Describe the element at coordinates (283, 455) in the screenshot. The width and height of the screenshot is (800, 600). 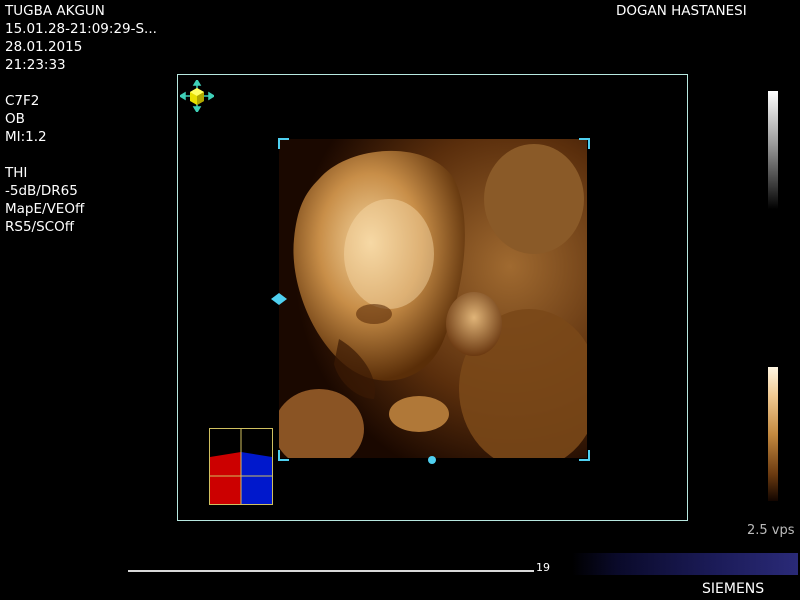
I see `render-corner-bl` at that location.